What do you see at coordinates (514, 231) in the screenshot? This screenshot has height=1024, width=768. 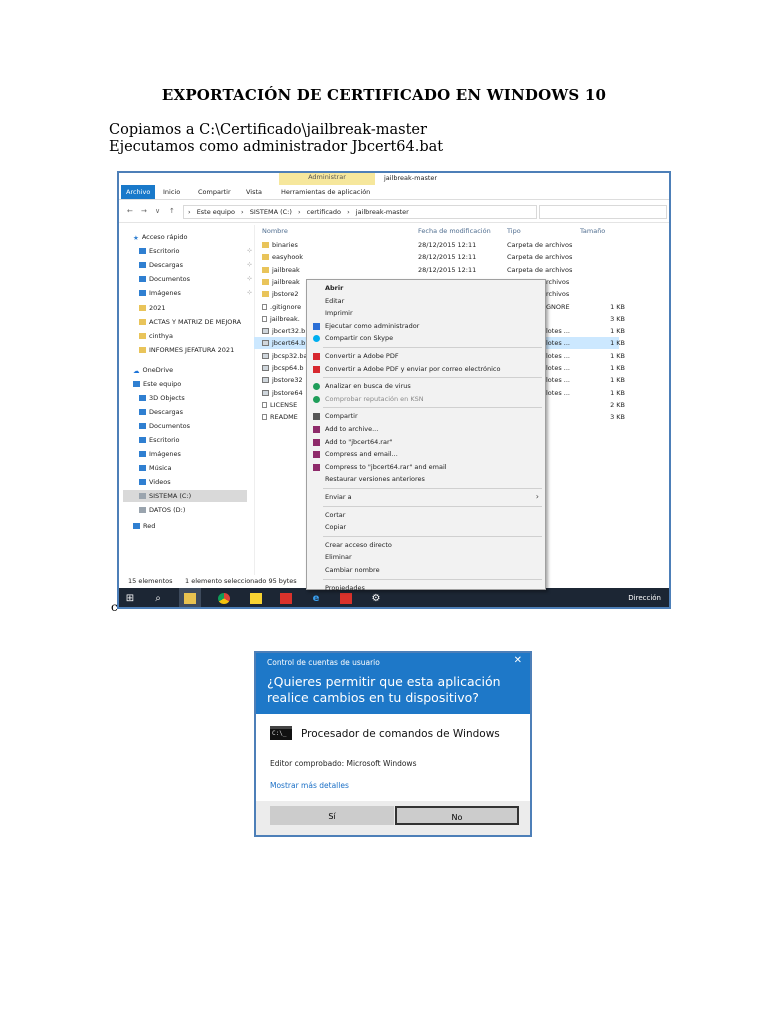 I see `col-type: Tipo` at bounding box center [514, 231].